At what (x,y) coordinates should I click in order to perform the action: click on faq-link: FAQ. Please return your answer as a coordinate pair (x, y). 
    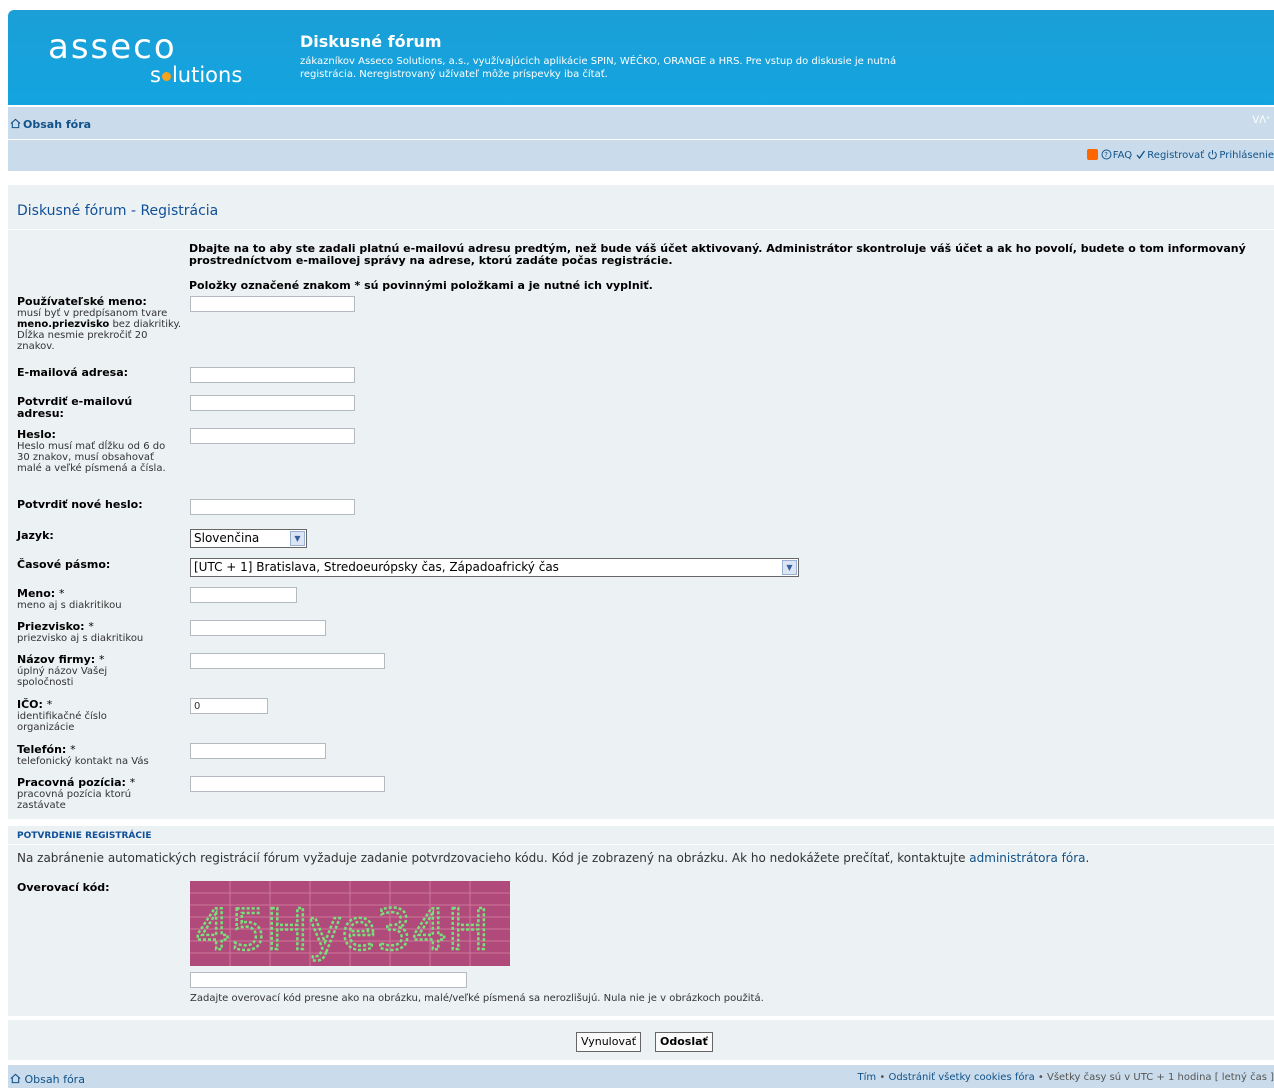
    Looking at the image, I should click on (1122, 155).